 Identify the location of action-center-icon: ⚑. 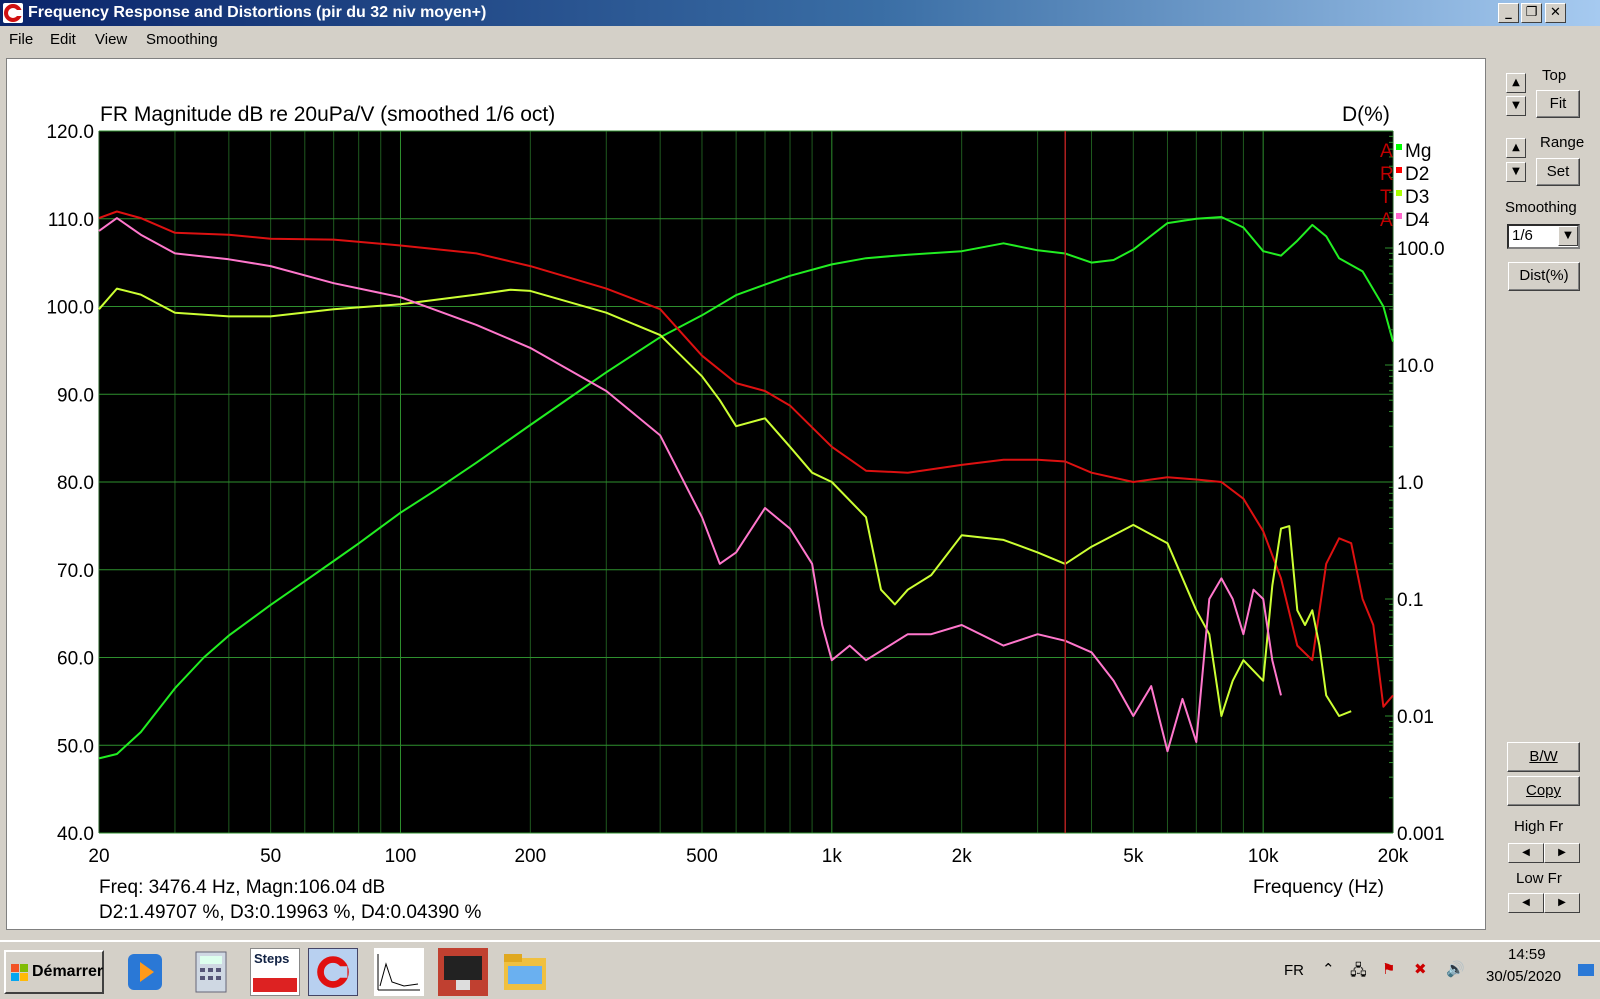
(1388, 969).